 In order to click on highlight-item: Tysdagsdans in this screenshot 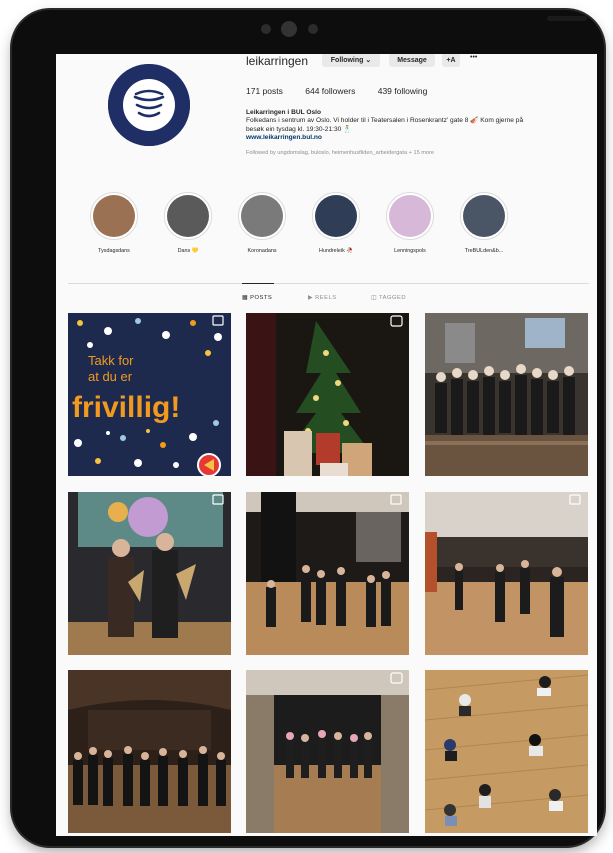, I will do `click(114, 223)`.